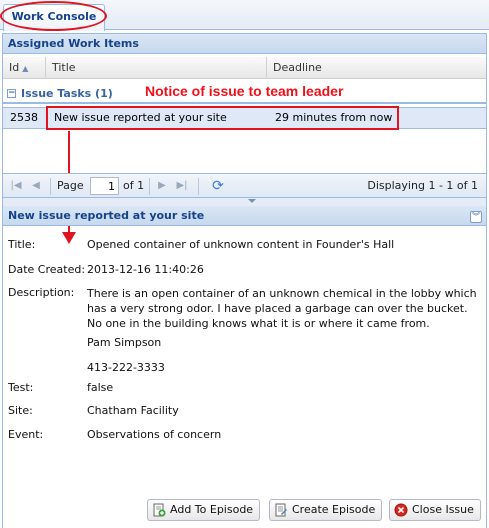  I want to click on add-document-icon, so click(159, 510).